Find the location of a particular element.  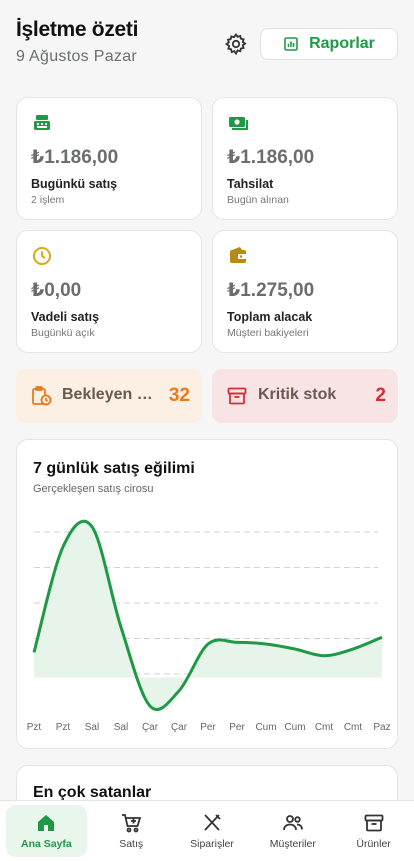

critical-stock-alert: Kritik stok 2 is located at coordinates (305, 396).